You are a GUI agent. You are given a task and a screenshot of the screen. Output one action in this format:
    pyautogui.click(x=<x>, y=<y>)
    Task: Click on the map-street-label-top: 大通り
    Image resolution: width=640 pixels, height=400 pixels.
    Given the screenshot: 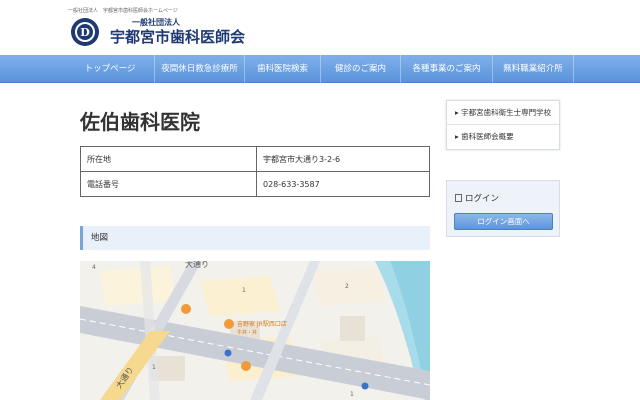 What is the action you would take?
    pyautogui.click(x=197, y=265)
    